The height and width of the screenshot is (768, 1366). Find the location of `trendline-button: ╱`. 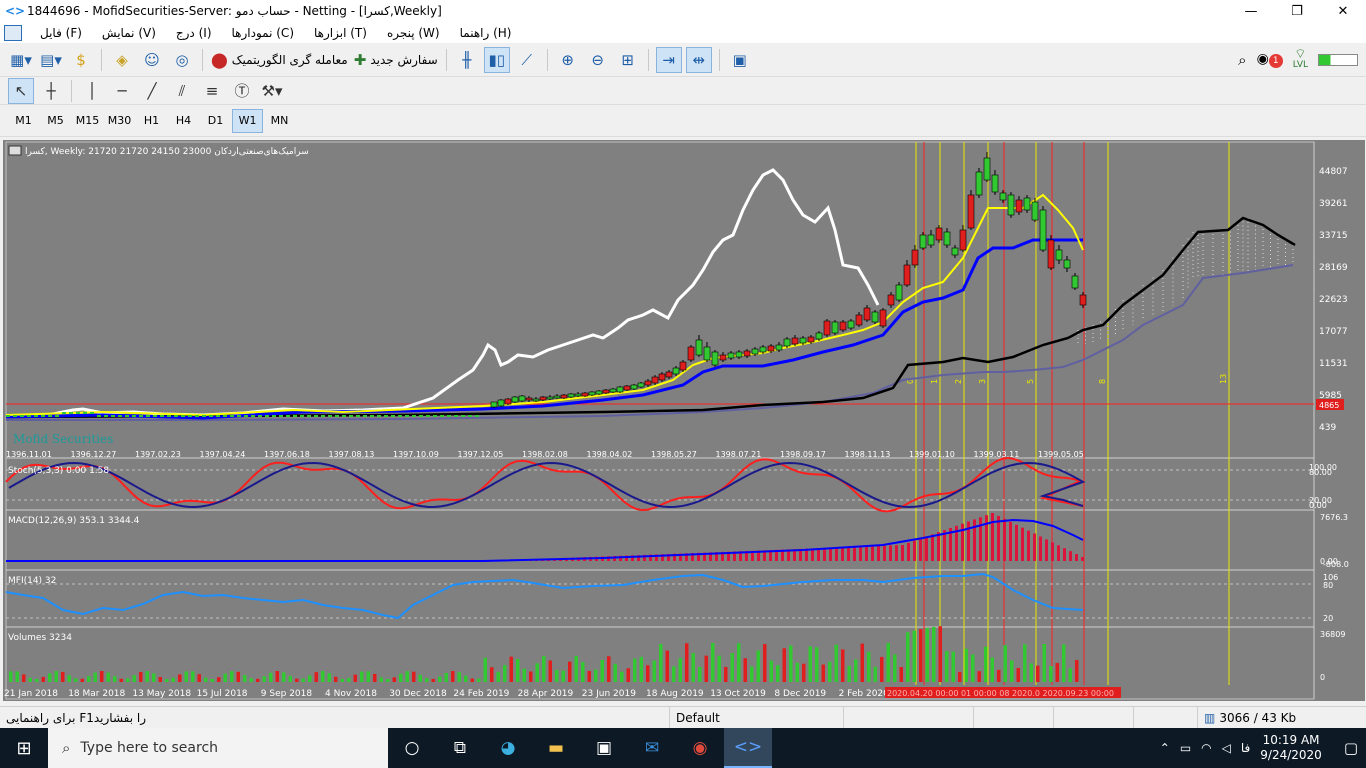

trendline-button: ╱ is located at coordinates (152, 91).